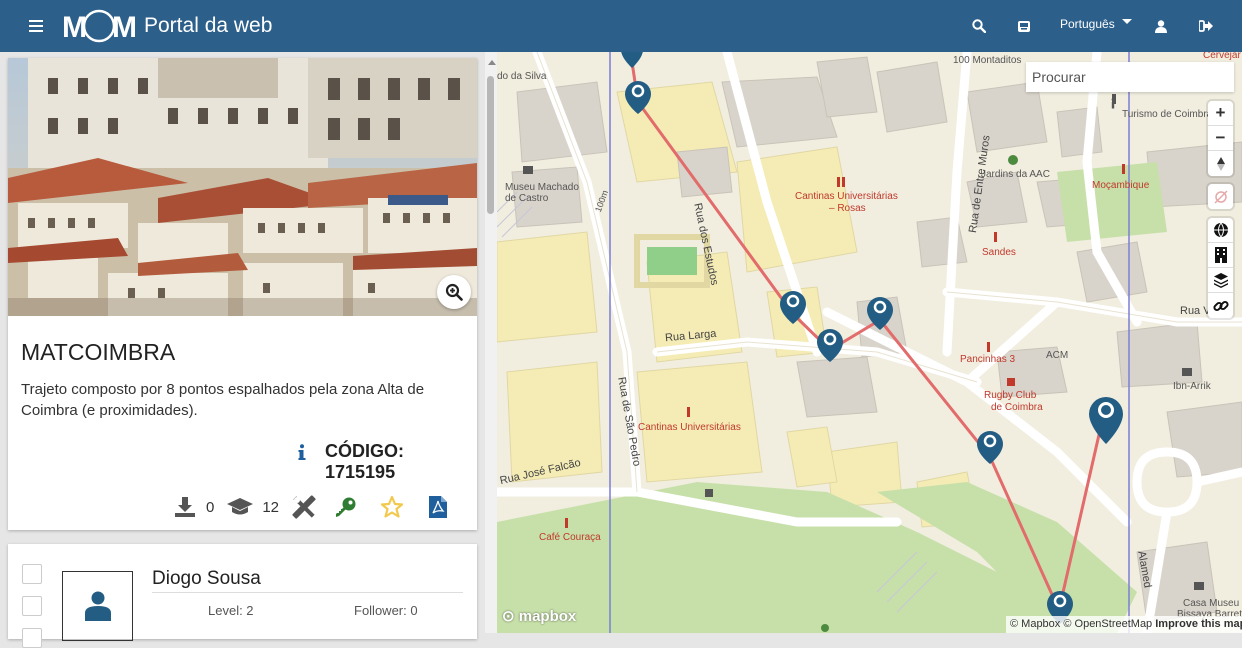 This screenshot has height=648, width=1242. Describe the element at coordinates (490, 145) in the screenshot. I see `scrollbar-thumb` at that location.